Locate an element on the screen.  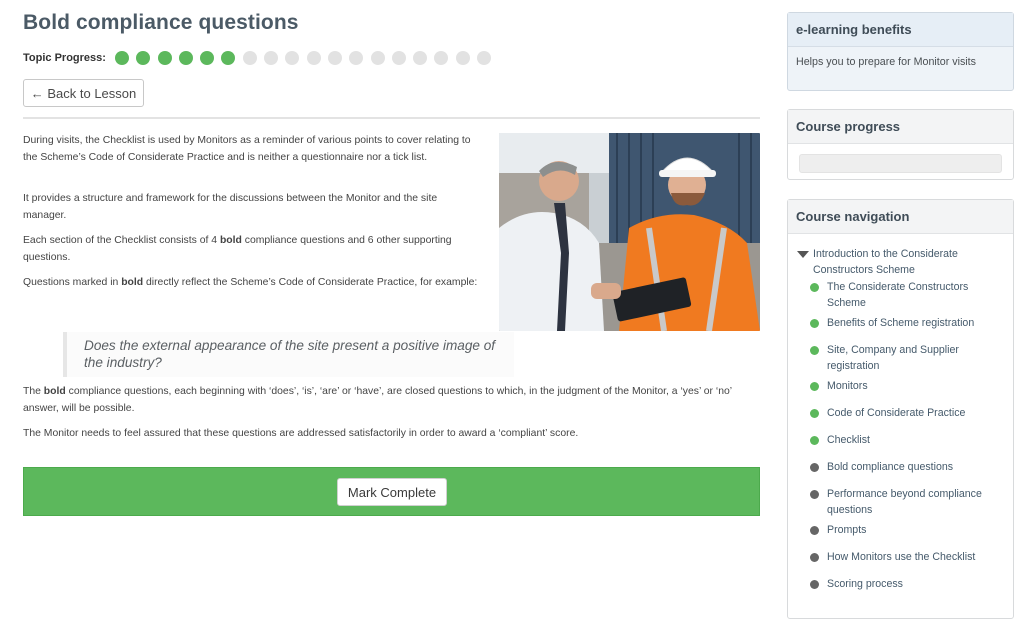
mark-complete-bar: Mark Complete is located at coordinates (391, 491).